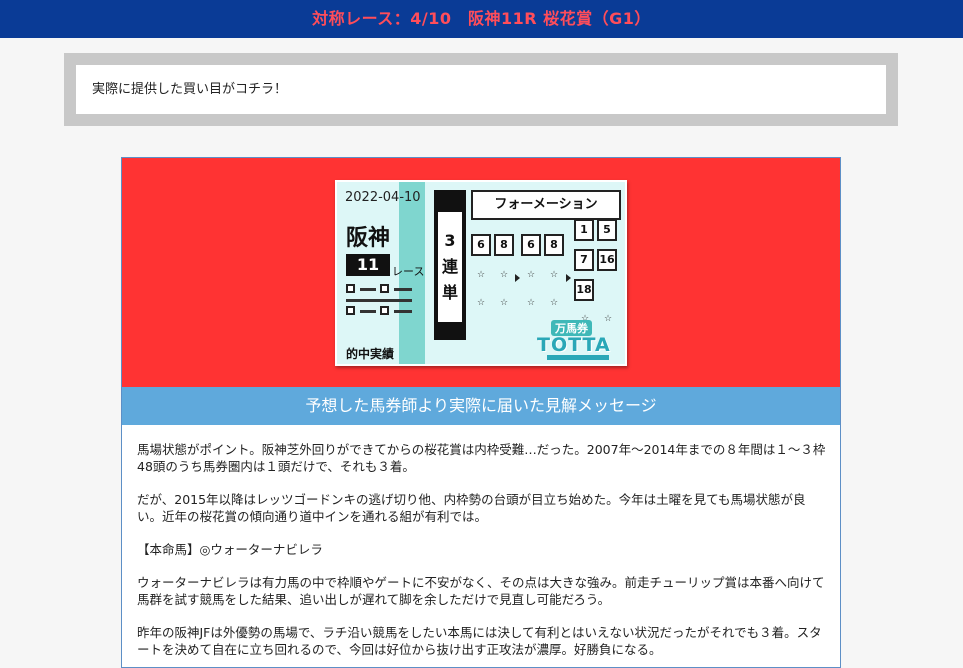  Describe the element at coordinates (450, 240) in the screenshot. I see `bet-type-char: 3` at that location.